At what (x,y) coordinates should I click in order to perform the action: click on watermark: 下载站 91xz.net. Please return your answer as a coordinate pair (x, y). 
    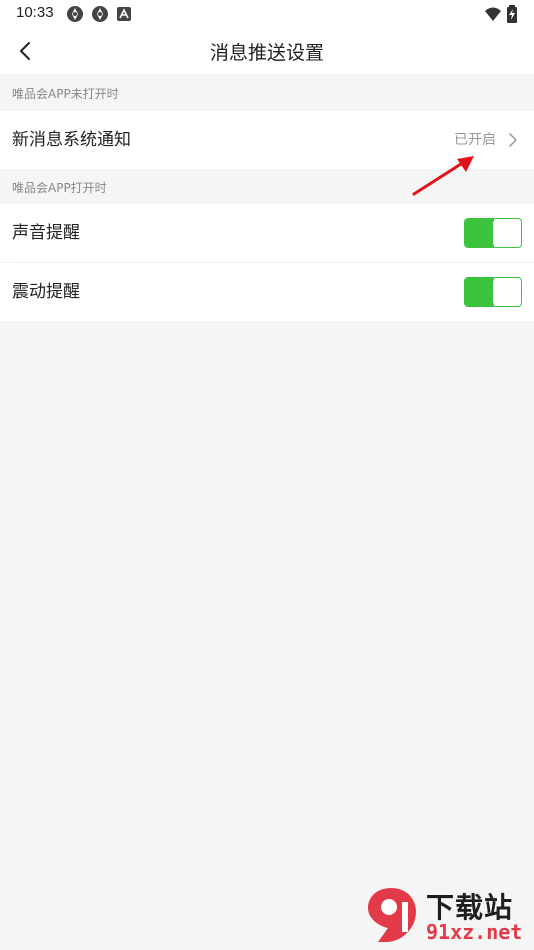
    Looking at the image, I should click on (445, 916).